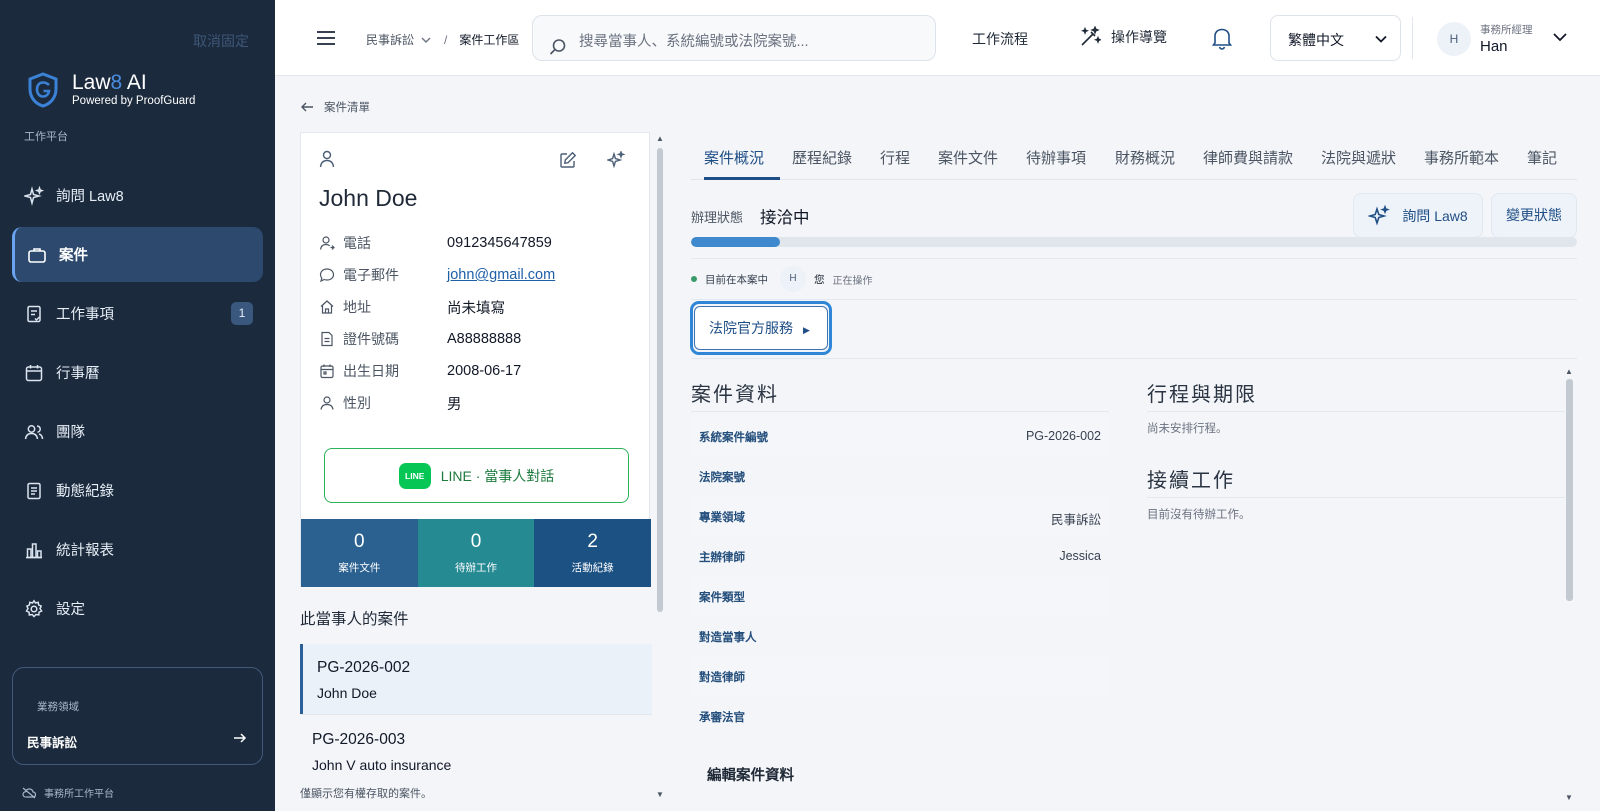 The width and height of the screenshot is (1600, 811). I want to click on back-label: 案件清單, so click(347, 108).